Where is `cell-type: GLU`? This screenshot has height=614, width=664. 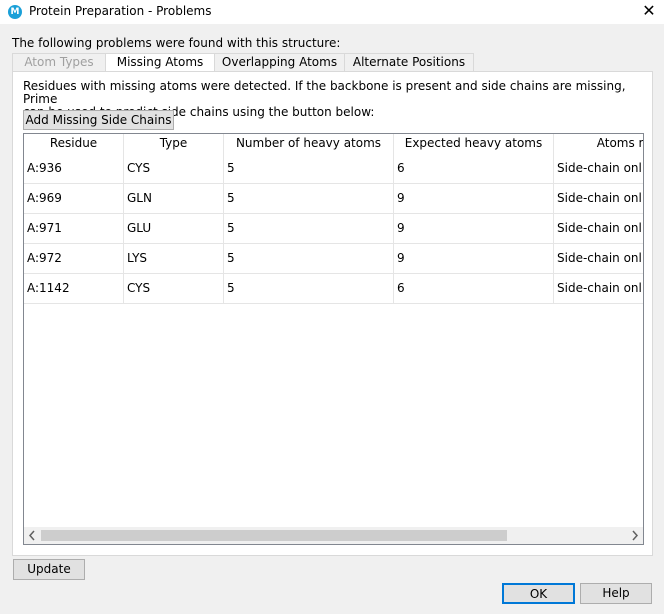
cell-type: GLU is located at coordinates (174, 229).